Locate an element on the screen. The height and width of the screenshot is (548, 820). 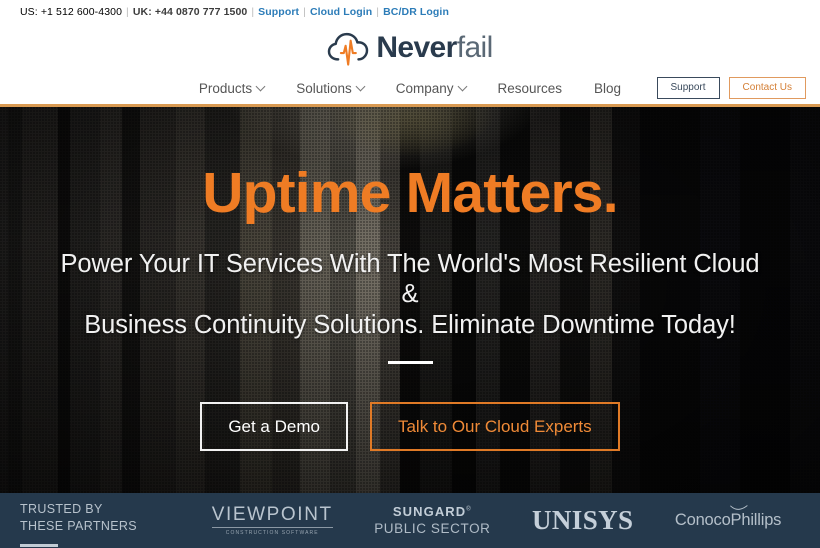
nav-item-resources: Resources is located at coordinates (530, 88).